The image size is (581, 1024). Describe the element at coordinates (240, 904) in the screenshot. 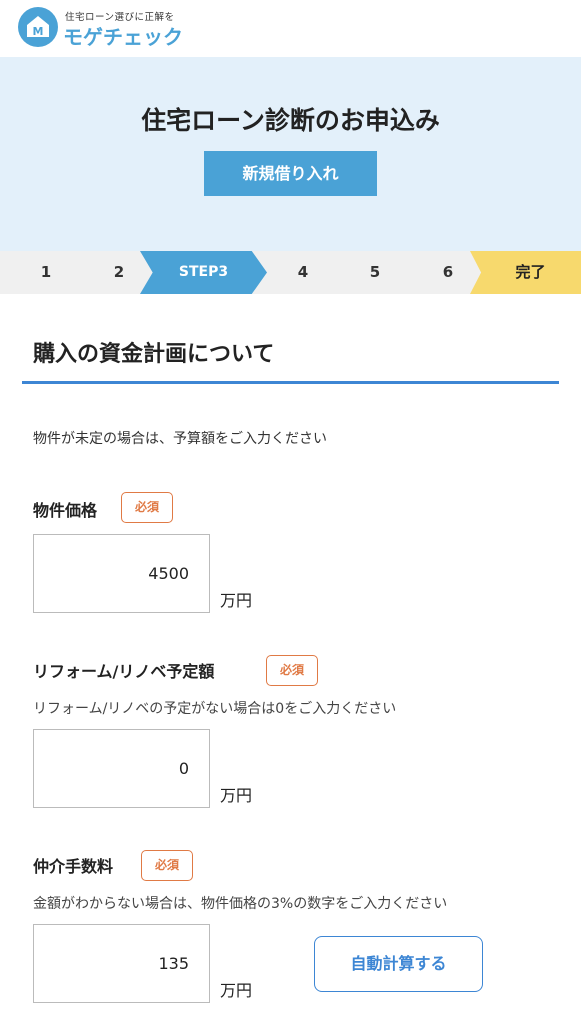

I see `brokerage-fee-hint: 金額がわからない場合は、物件価格の3%の数字をご入力ください` at that location.